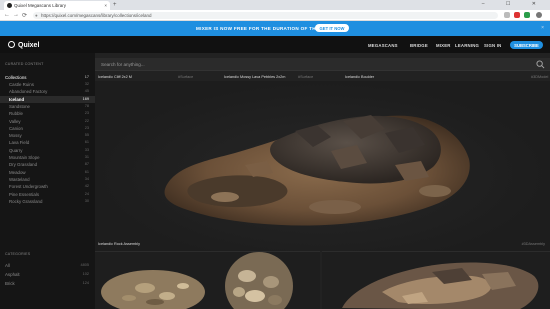  Describe the element at coordinates (7, 15) in the screenshot. I see `back-arrow-icon: ←` at that location.